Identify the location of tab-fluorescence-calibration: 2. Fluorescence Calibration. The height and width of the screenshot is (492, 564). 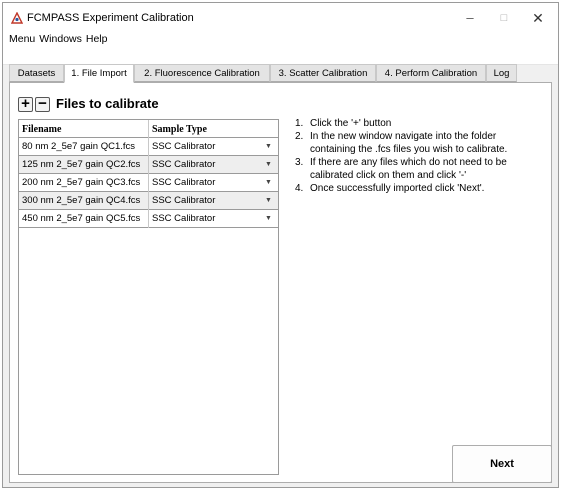
(202, 73).